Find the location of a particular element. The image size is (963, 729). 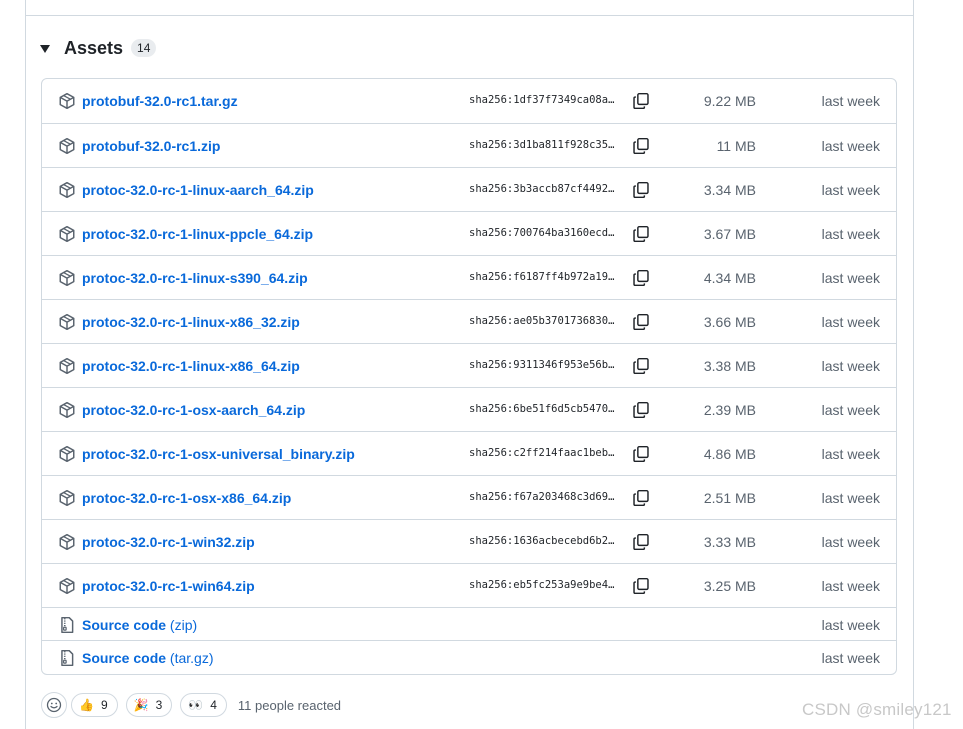

asset-download-link: protoc-32.0-rc-1-linux-s390_64.zip is located at coordinates (195, 278).